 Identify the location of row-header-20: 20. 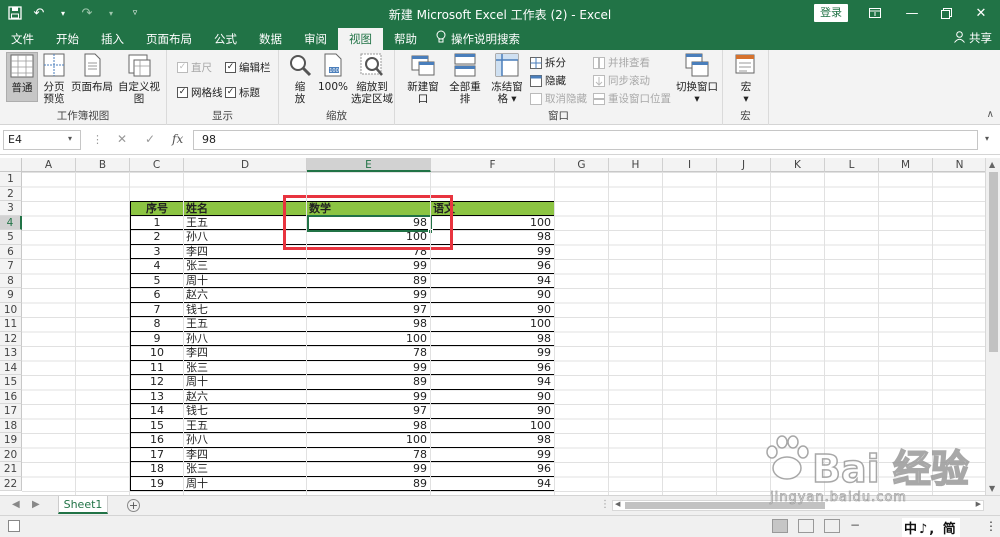
(11, 454).